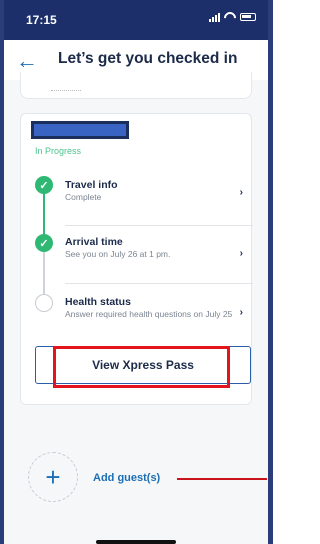 The width and height of the screenshot is (320, 544). Describe the element at coordinates (148, 58) in the screenshot. I see `page-title: Let’s get you checked in` at that location.